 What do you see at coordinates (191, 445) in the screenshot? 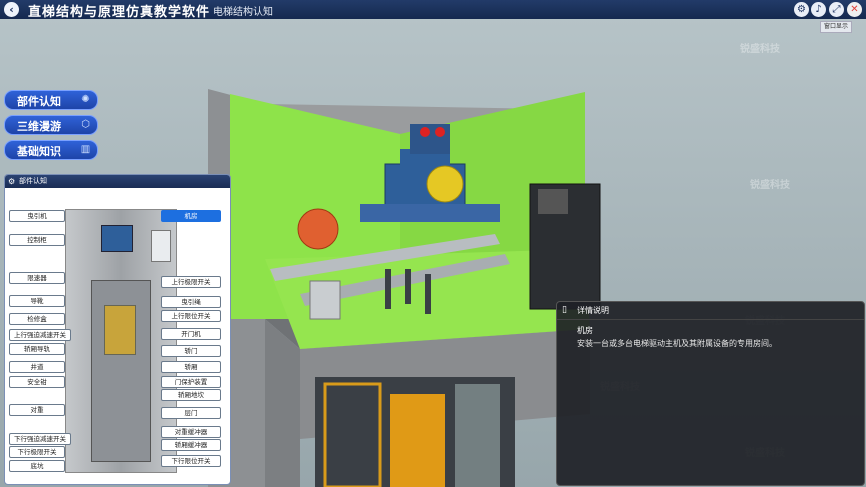
I see `part-label: 轿厢缓冲器` at bounding box center [191, 445].